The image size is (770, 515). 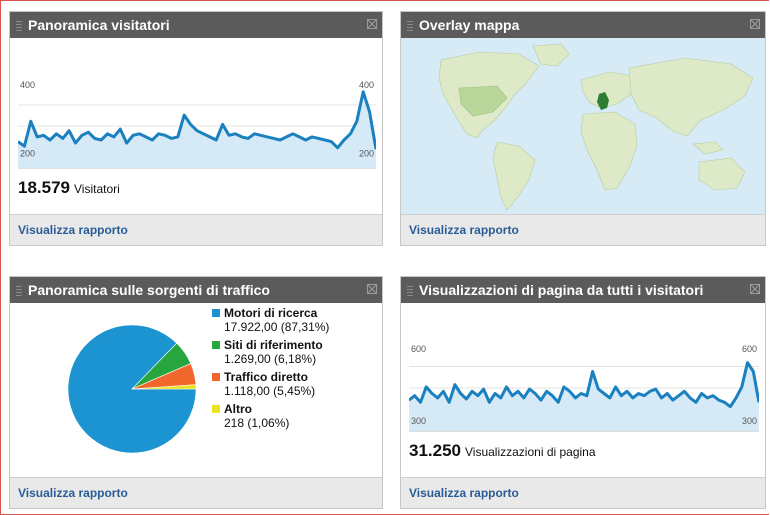 What do you see at coordinates (749, 349) in the screenshot?
I see `y-tick-label-right: 600` at bounding box center [749, 349].